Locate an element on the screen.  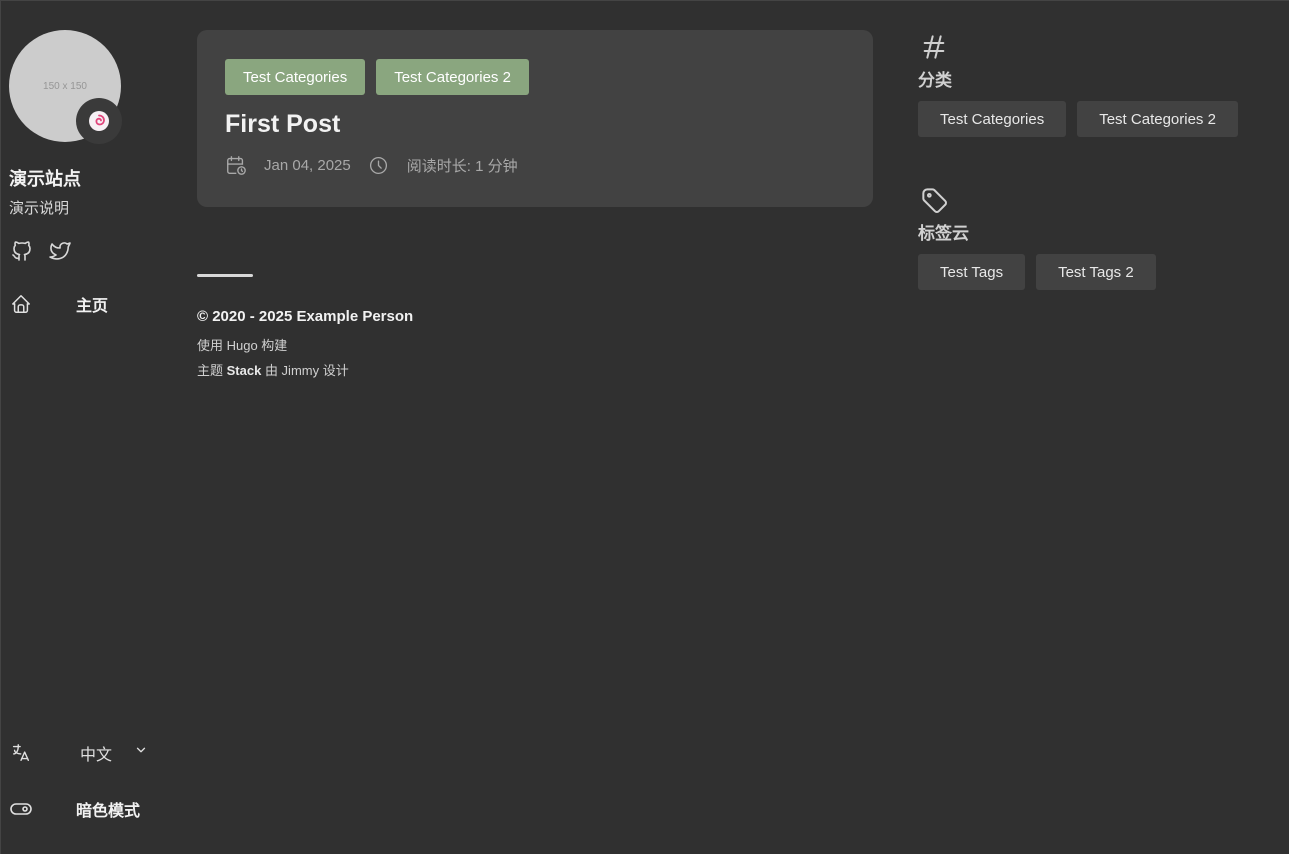
post-category-tag: Test Categories is located at coordinates (295, 77).